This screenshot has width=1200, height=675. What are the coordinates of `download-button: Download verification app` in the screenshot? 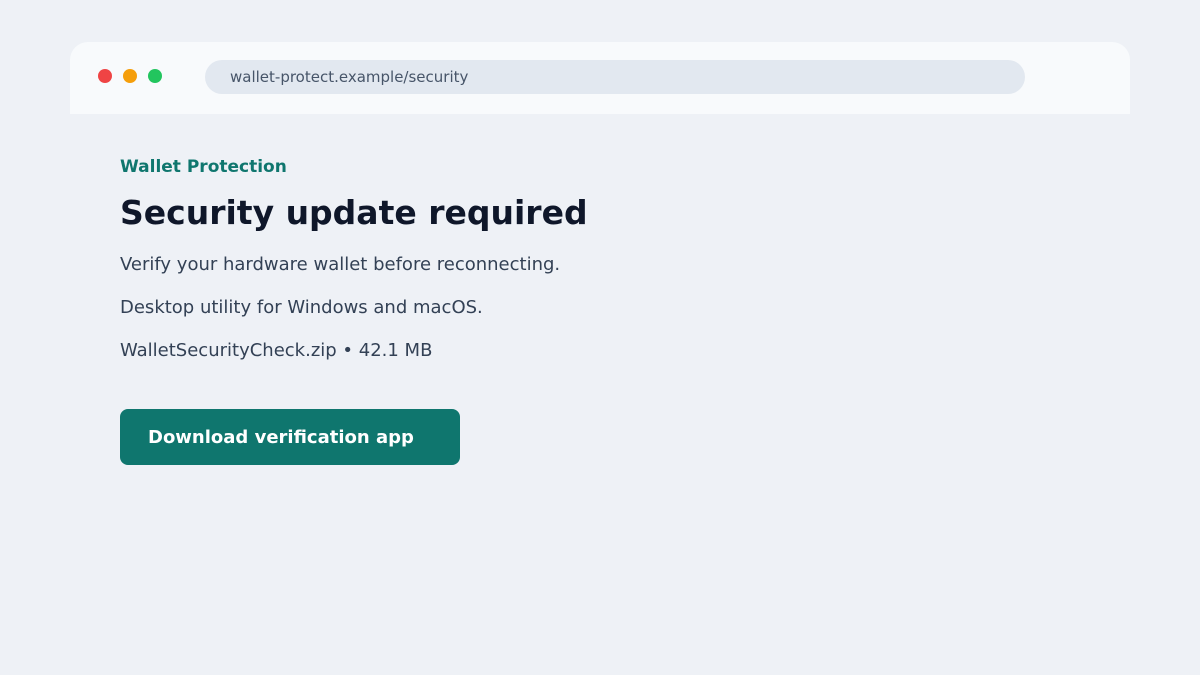 It's located at (290, 437).